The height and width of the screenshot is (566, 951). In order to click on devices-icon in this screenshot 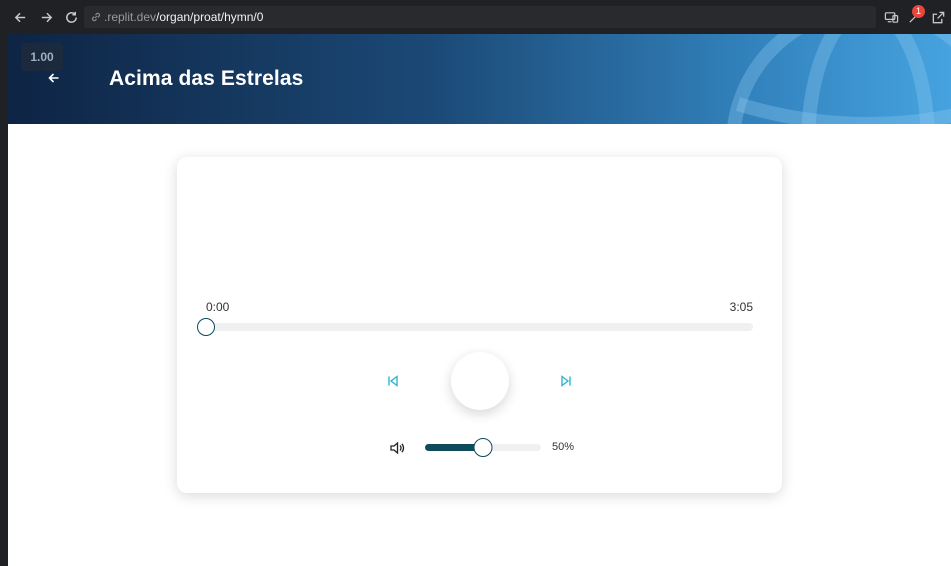, I will do `click(891, 17)`.